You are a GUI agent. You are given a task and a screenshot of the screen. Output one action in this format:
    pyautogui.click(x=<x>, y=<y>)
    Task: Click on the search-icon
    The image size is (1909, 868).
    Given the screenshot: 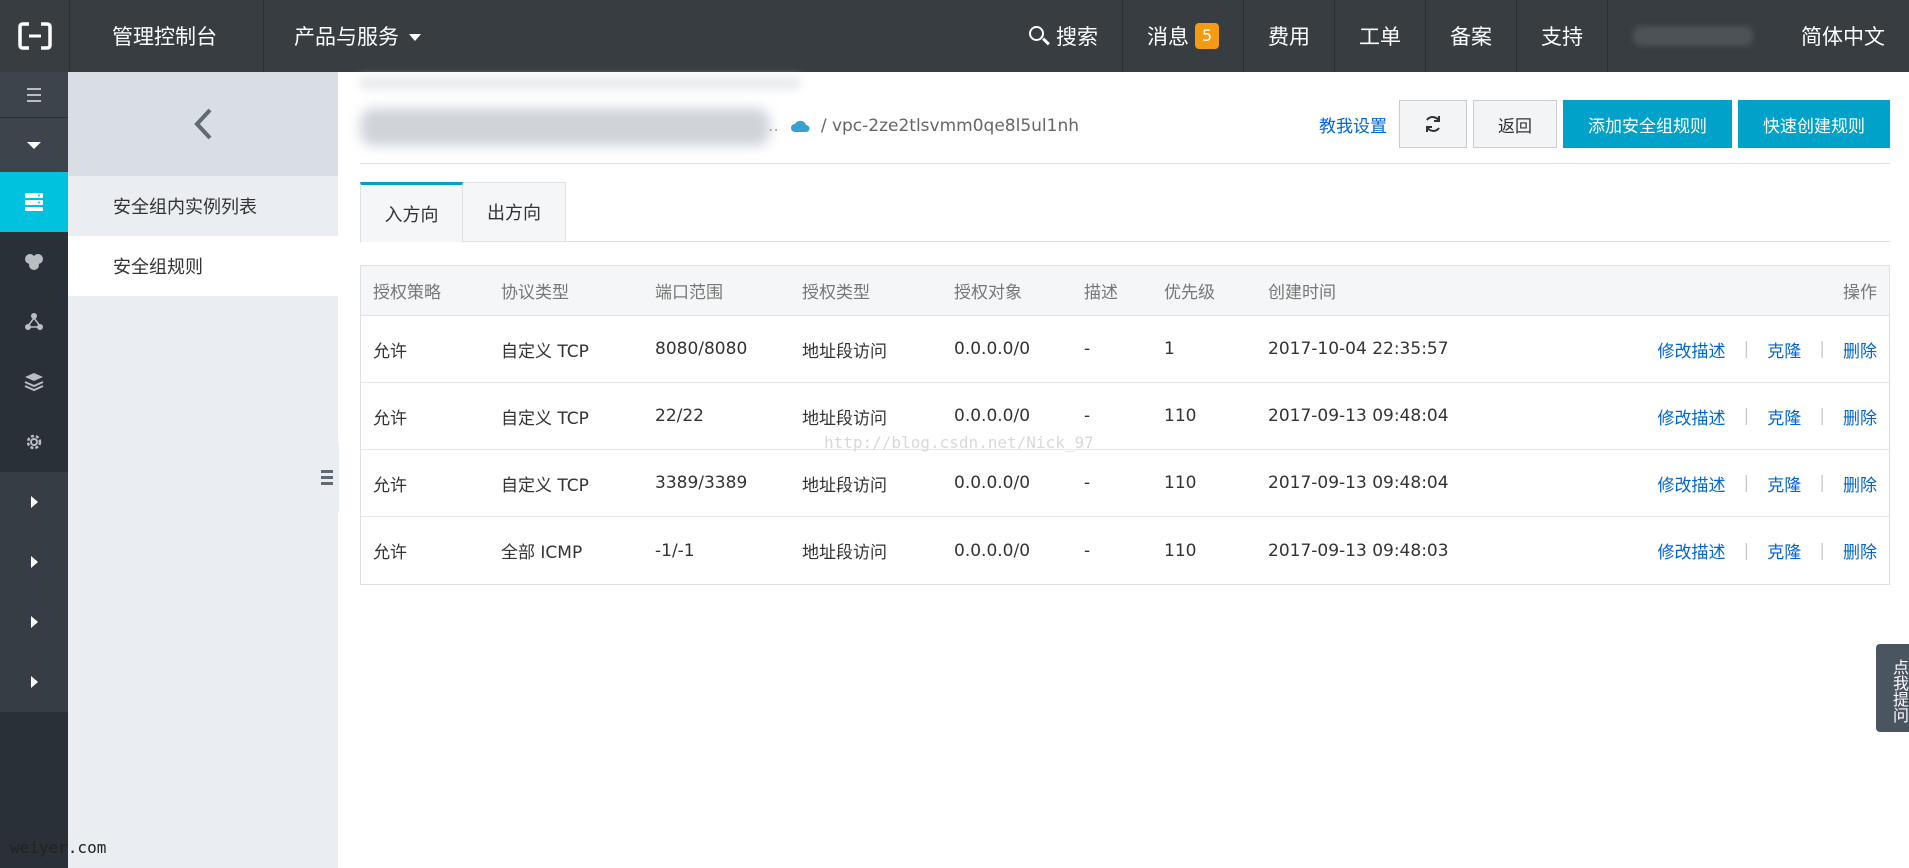 What is the action you would take?
    pyautogui.click(x=1039, y=36)
    